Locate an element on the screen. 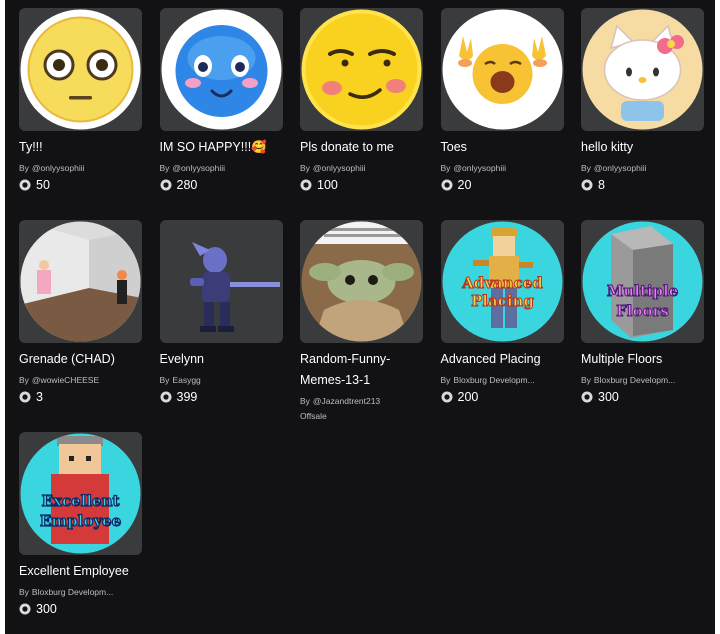 This screenshot has height=634, width=720. price-value: 100 is located at coordinates (327, 185).